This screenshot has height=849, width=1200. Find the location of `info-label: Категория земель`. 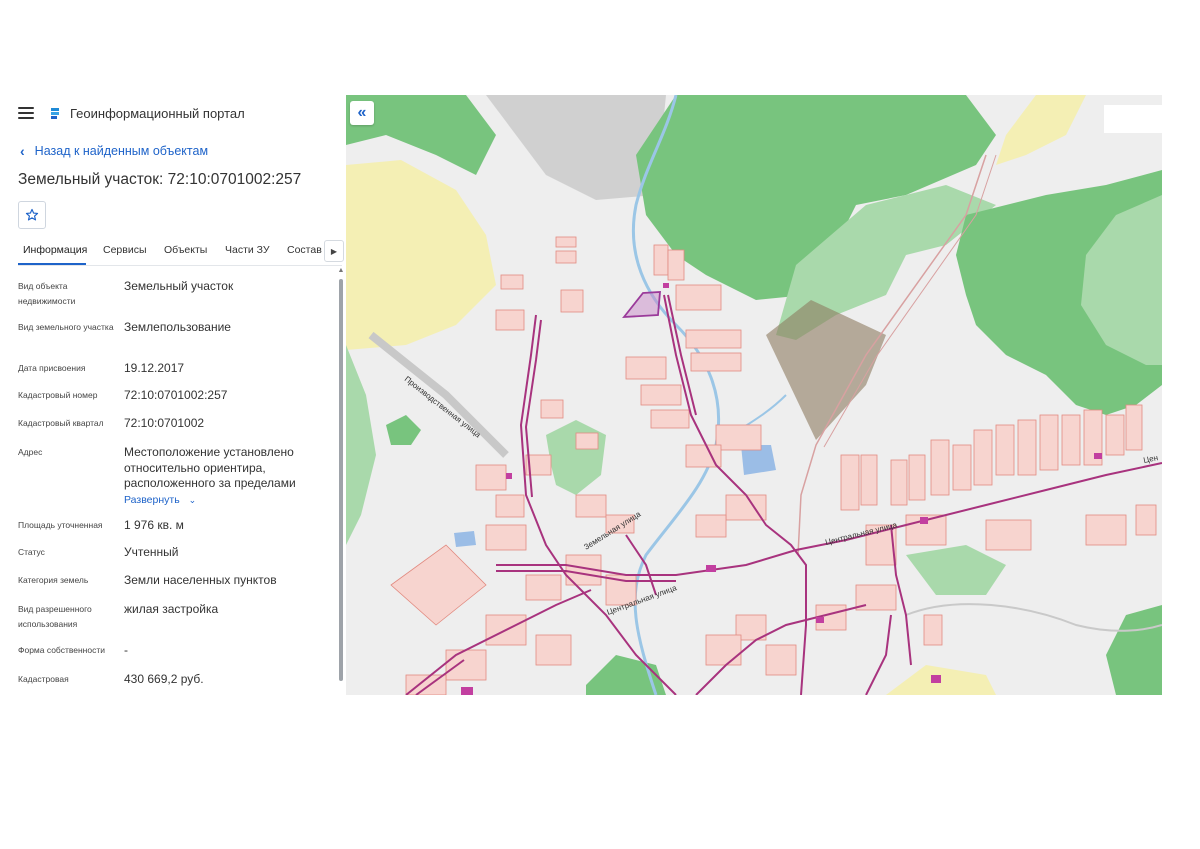

info-label: Категория земель is located at coordinates (53, 580).